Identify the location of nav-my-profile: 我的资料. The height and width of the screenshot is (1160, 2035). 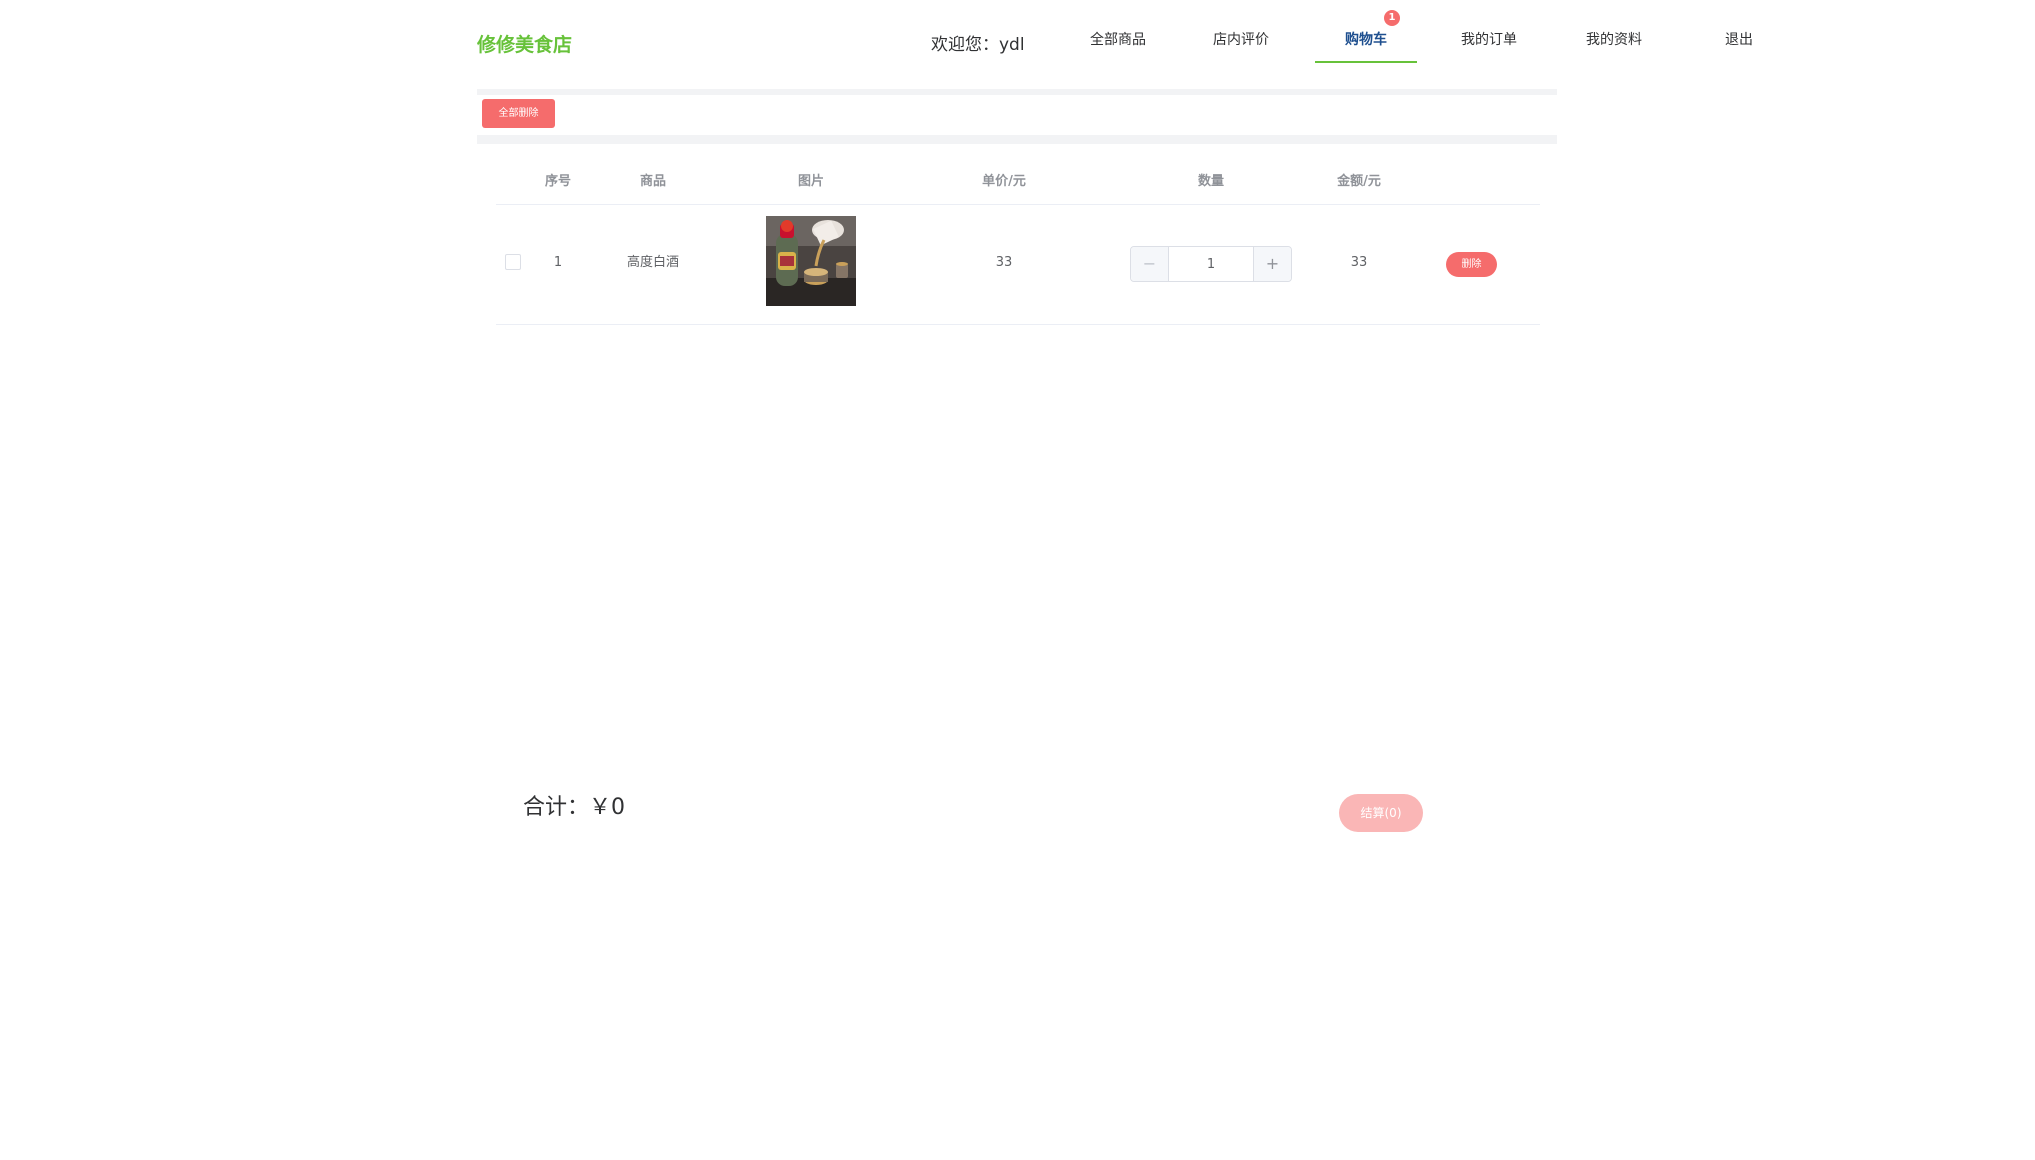
(1614, 31).